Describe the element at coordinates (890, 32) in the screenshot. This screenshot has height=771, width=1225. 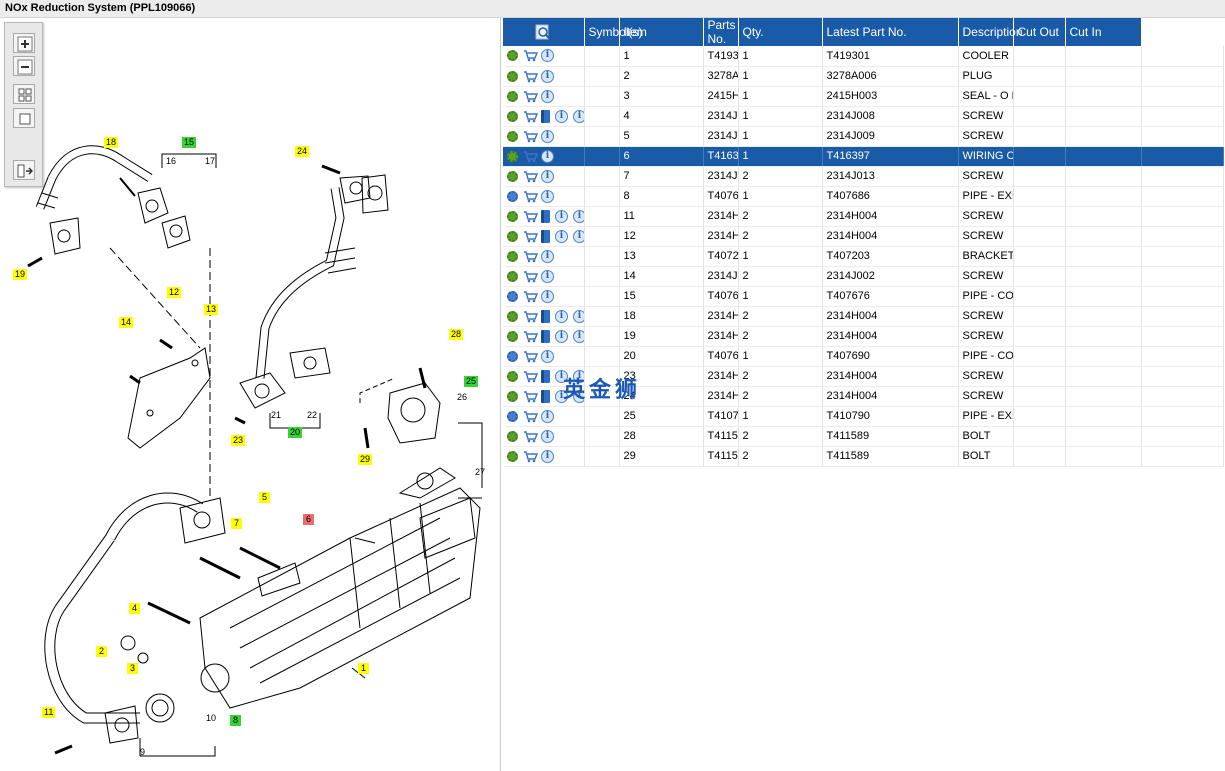
I see `column-header: Latest Part No.` at that location.